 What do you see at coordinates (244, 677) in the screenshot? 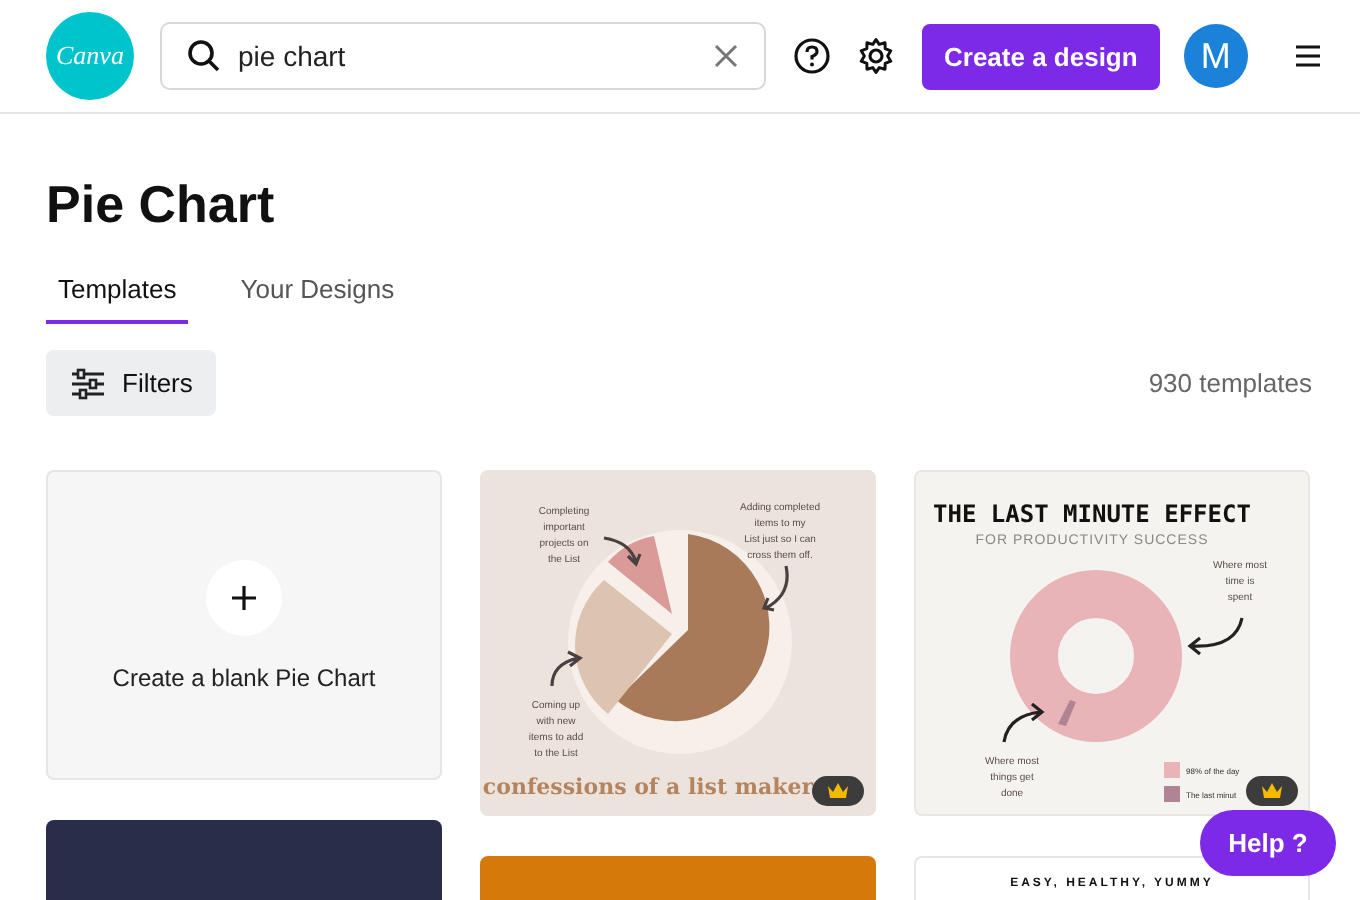
I see `card-label: Create a blank Pie Chart` at bounding box center [244, 677].